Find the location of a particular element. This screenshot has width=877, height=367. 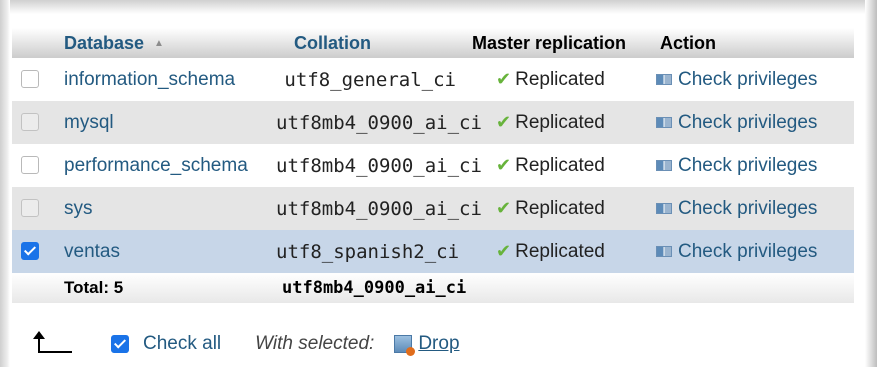

total-row: Total: 5 utf8mb4_0900_ai_ci is located at coordinates (433, 288).